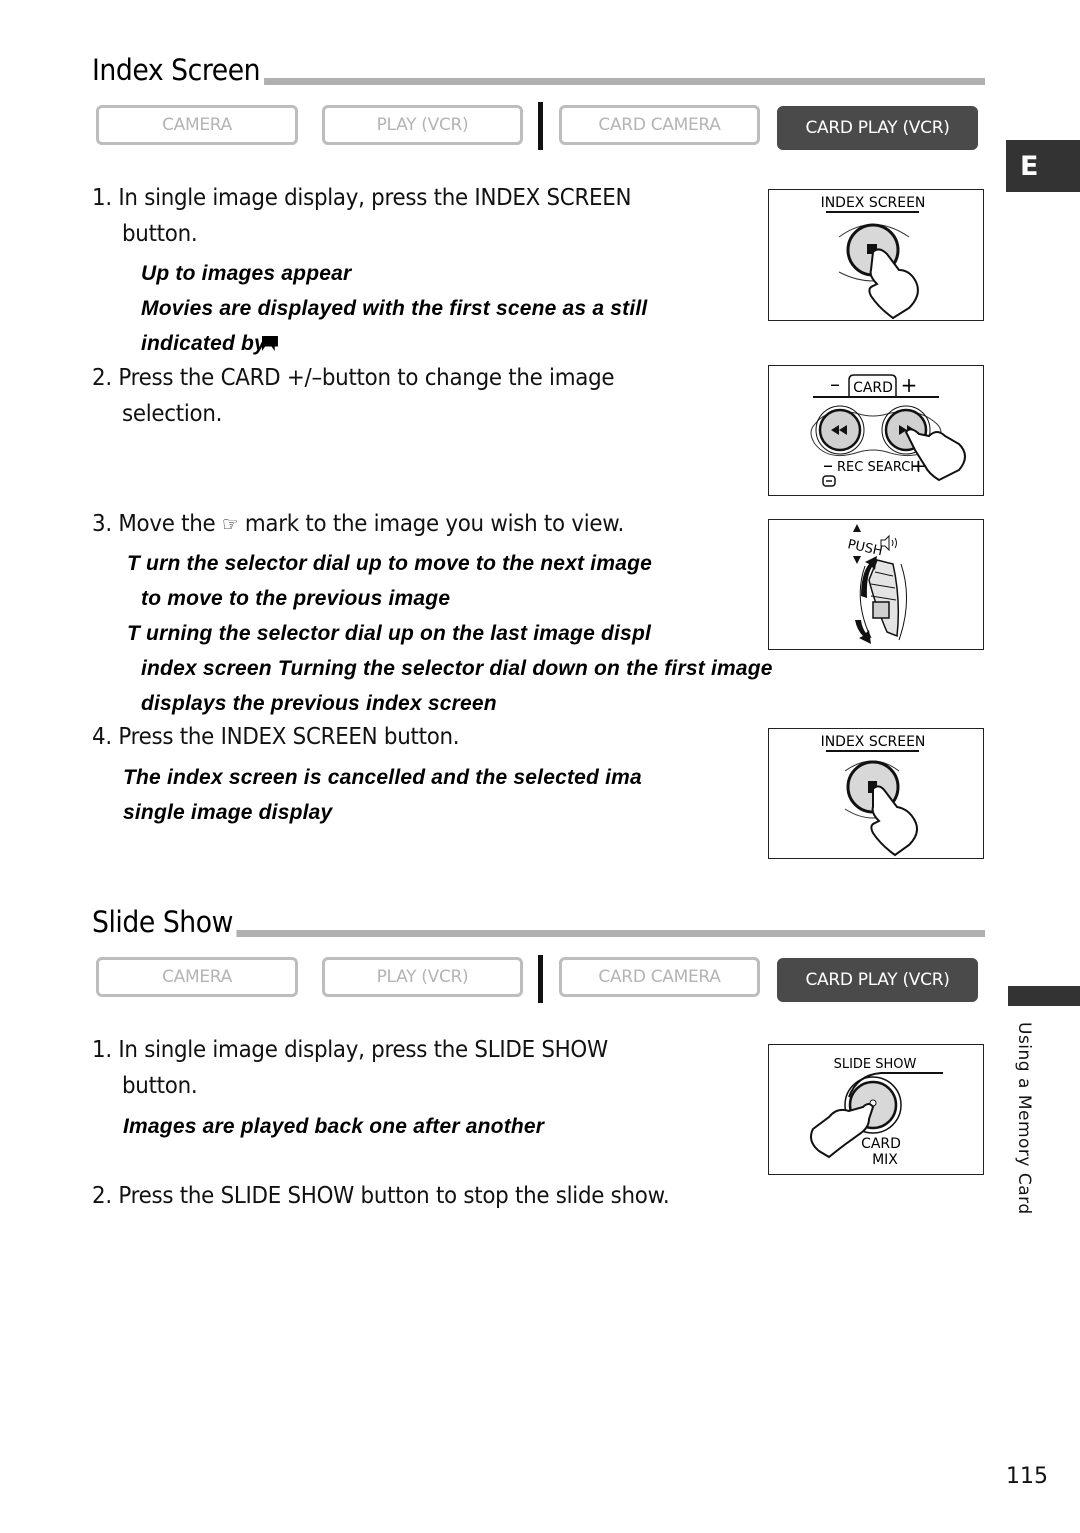  I want to click on card-label: CARD, so click(873, 388).